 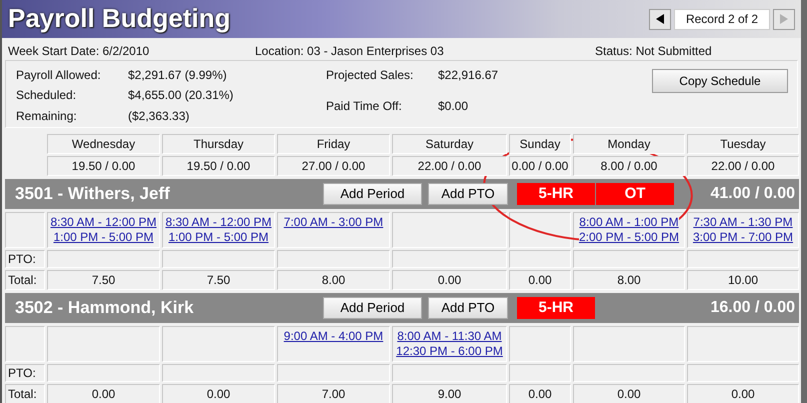 I want to click on day-header: Saturday, so click(x=449, y=144).